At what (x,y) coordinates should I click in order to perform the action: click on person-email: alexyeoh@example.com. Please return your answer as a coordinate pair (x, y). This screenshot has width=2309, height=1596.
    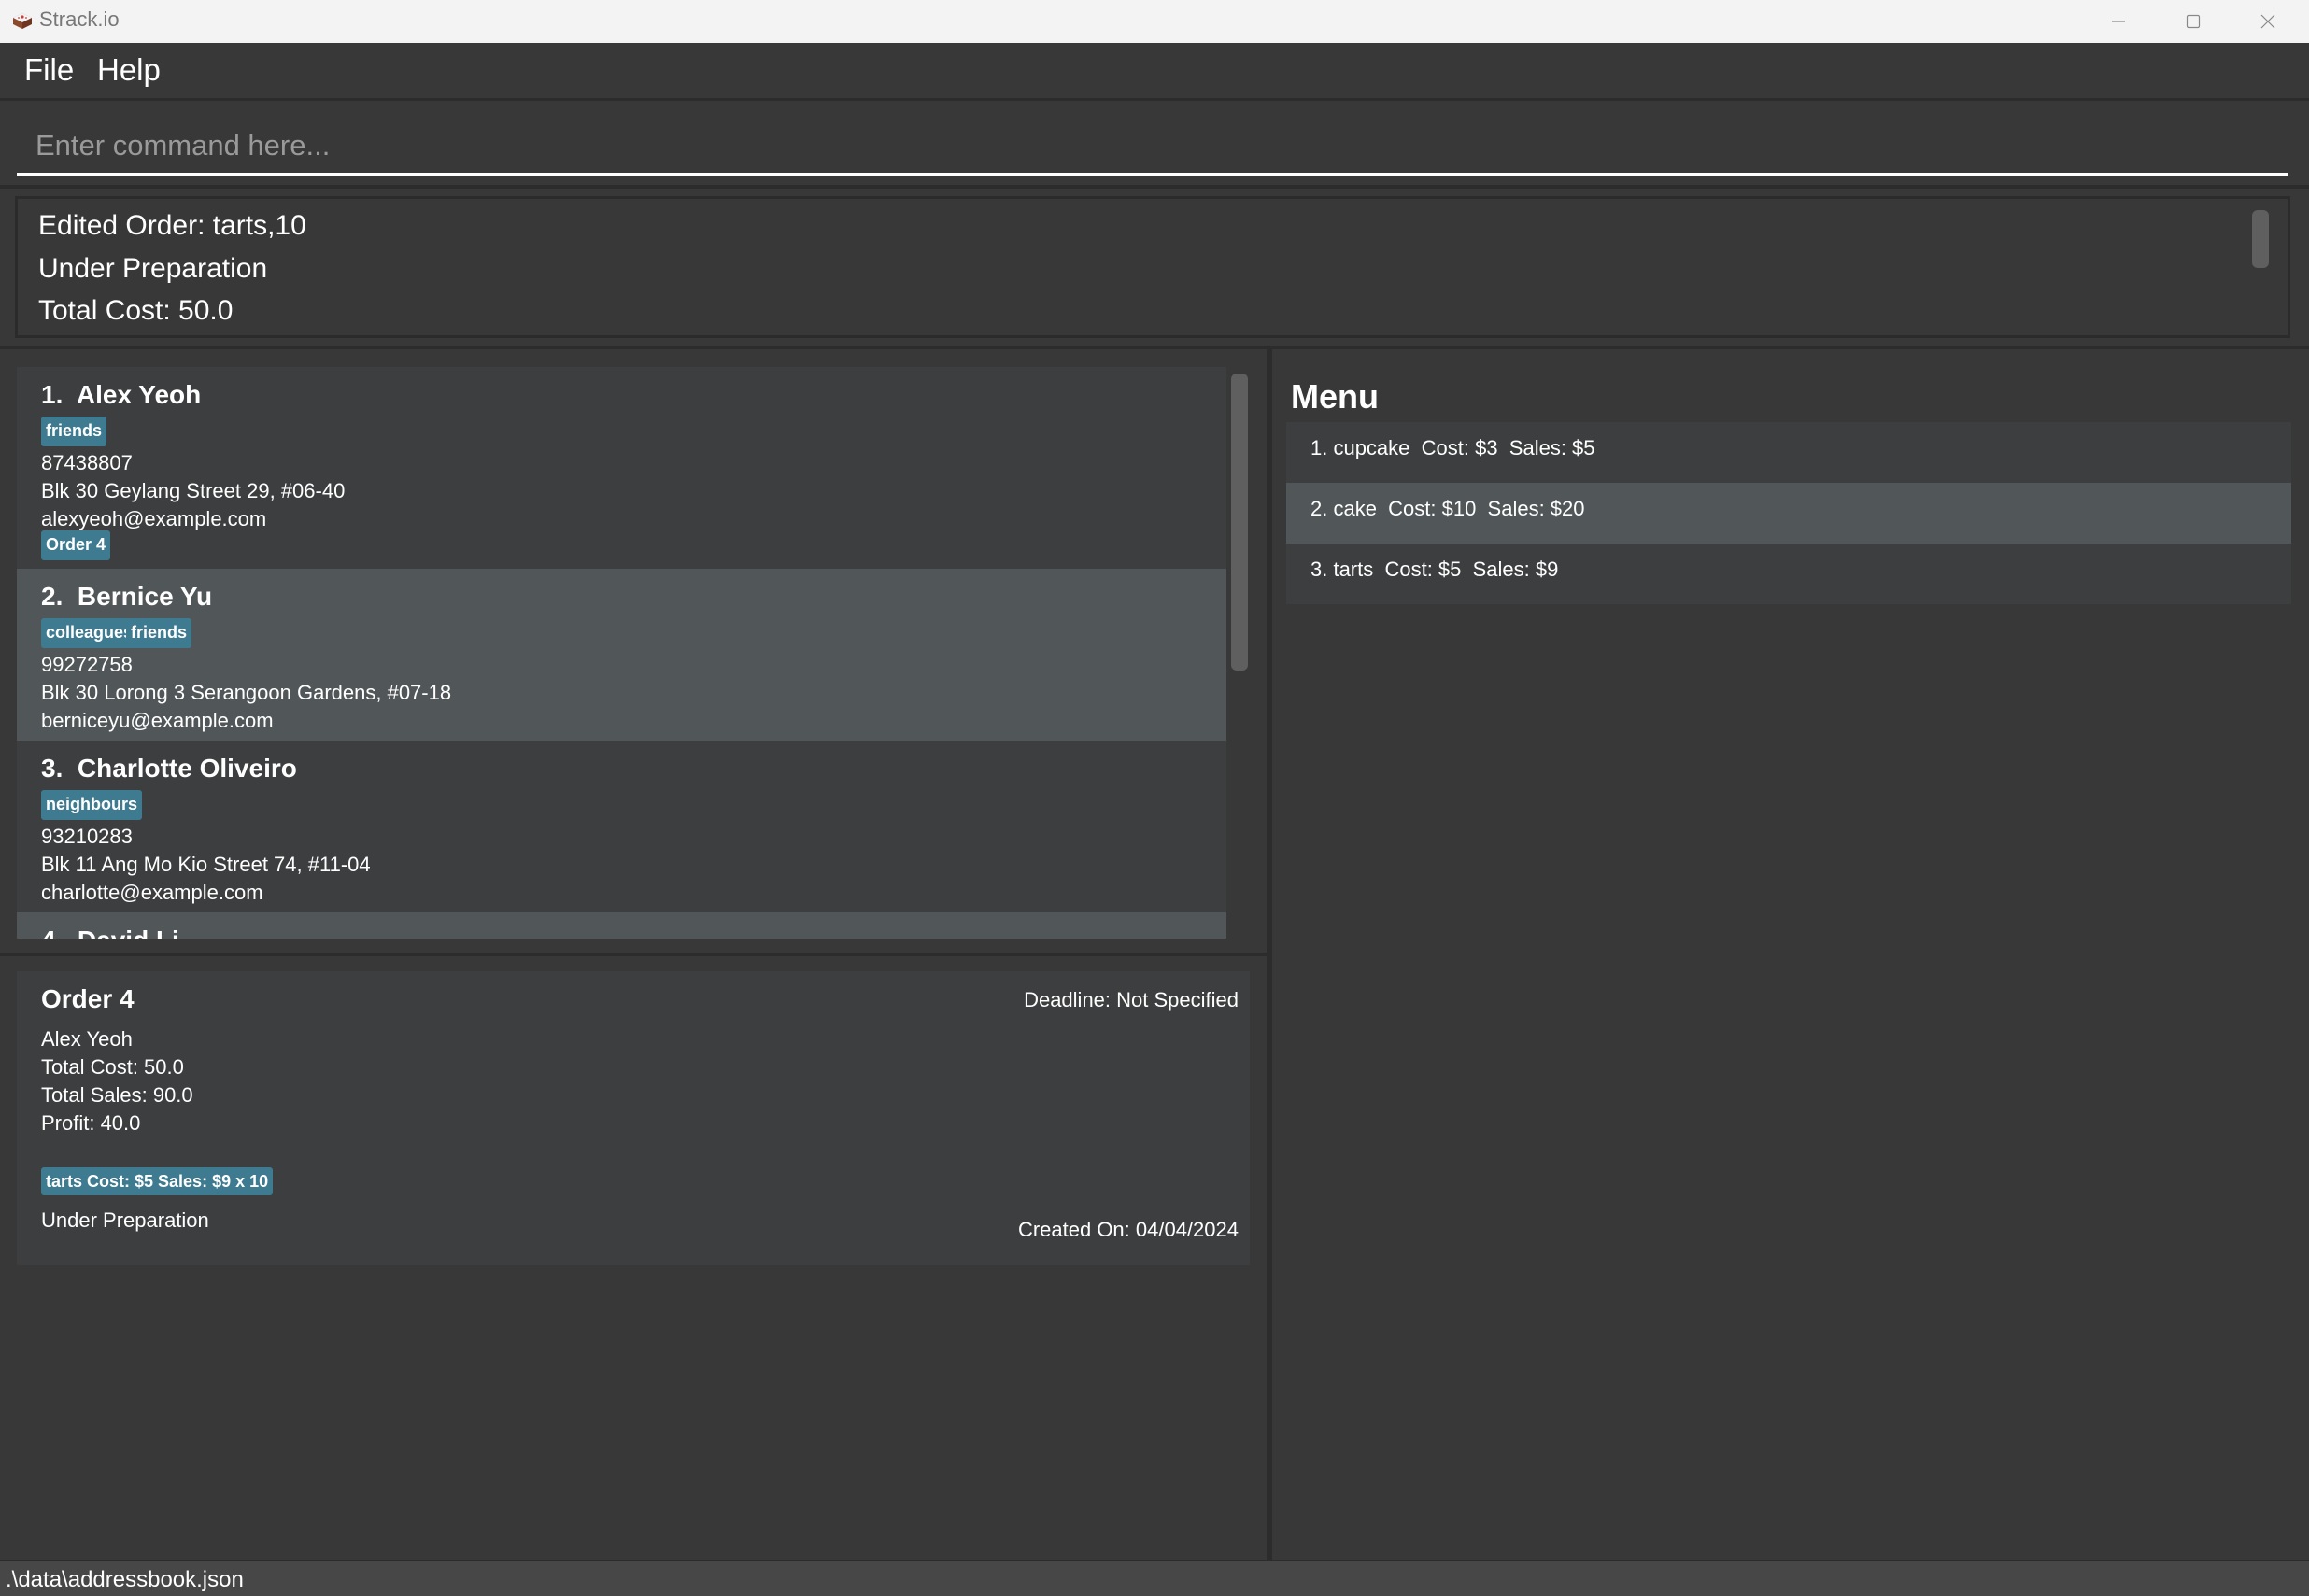
    Looking at the image, I should click on (154, 518).